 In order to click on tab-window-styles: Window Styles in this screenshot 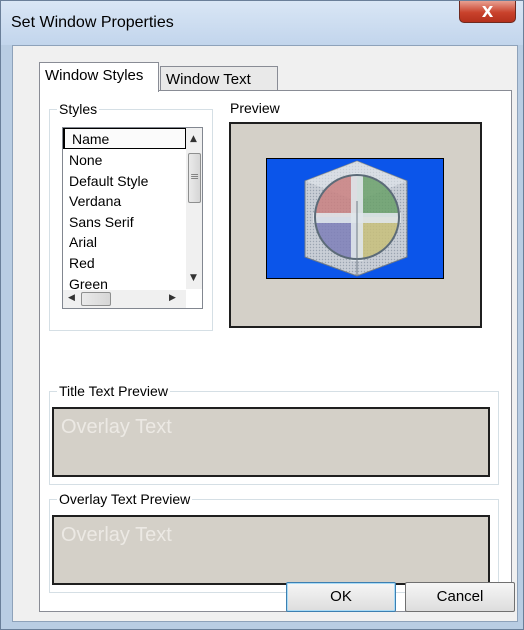, I will do `click(99, 77)`.